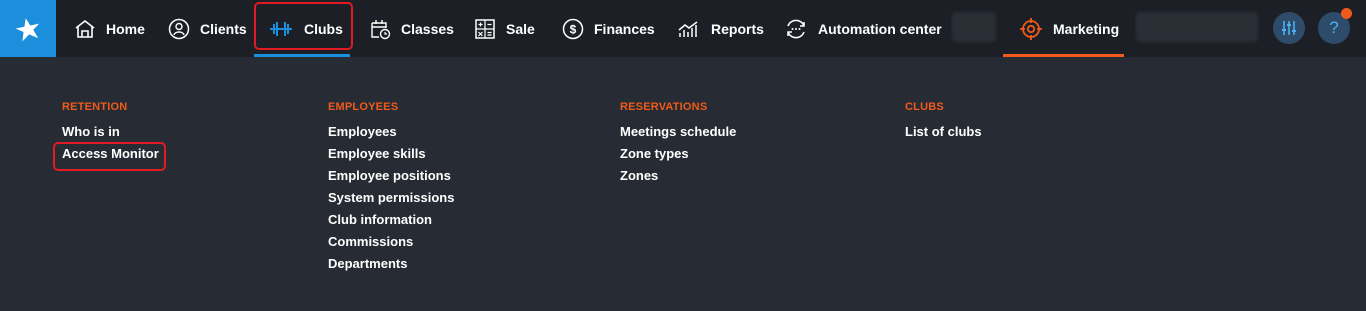 Image resolution: width=1366 pixels, height=311 pixels. Describe the element at coordinates (664, 107) in the screenshot. I see `menu-heading-reservations: RESERVATIONS` at that location.